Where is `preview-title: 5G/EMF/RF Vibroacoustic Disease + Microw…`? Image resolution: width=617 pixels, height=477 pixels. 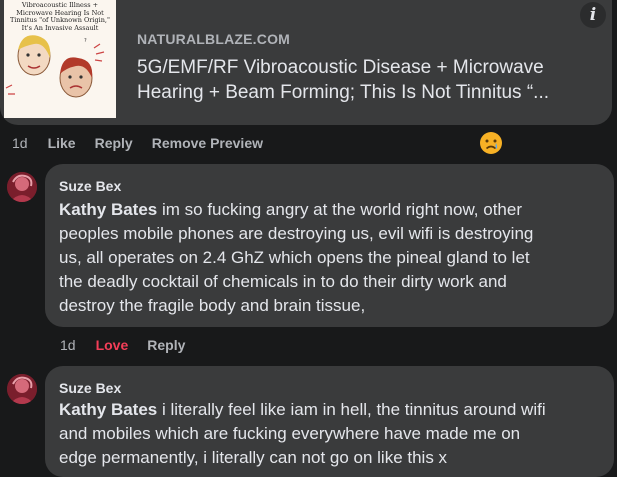 preview-title: 5G/EMF/RF Vibroacoustic Disease + Microw… is located at coordinates (367, 80).